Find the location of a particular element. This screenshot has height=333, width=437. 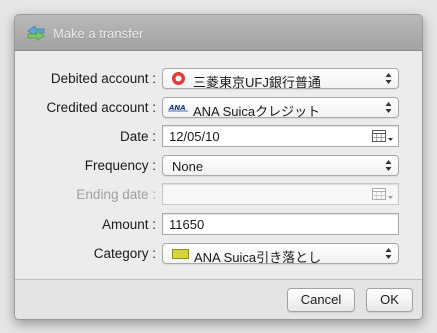

debited-account-value: 三菱東京UFJ銀行普通 is located at coordinates (257, 82).